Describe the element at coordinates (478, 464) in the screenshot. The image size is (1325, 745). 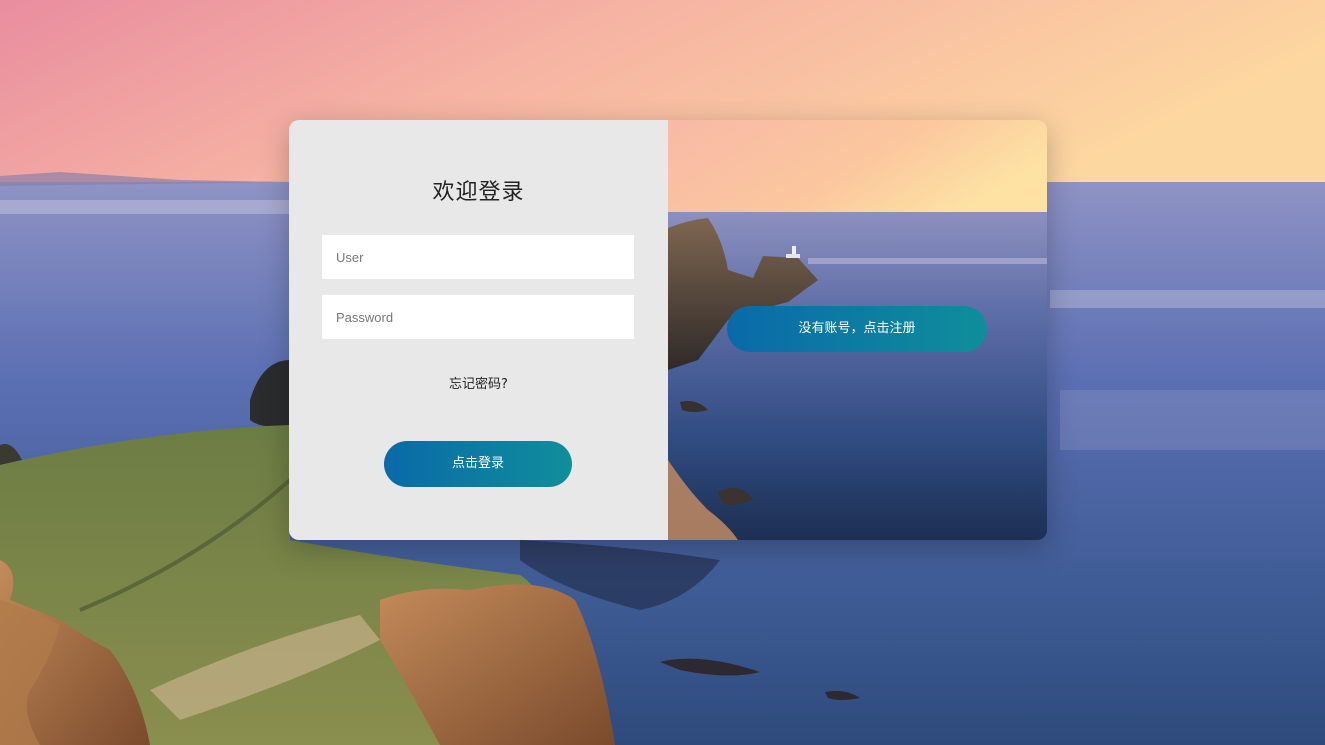
I see `login-button: 点击登录` at that location.